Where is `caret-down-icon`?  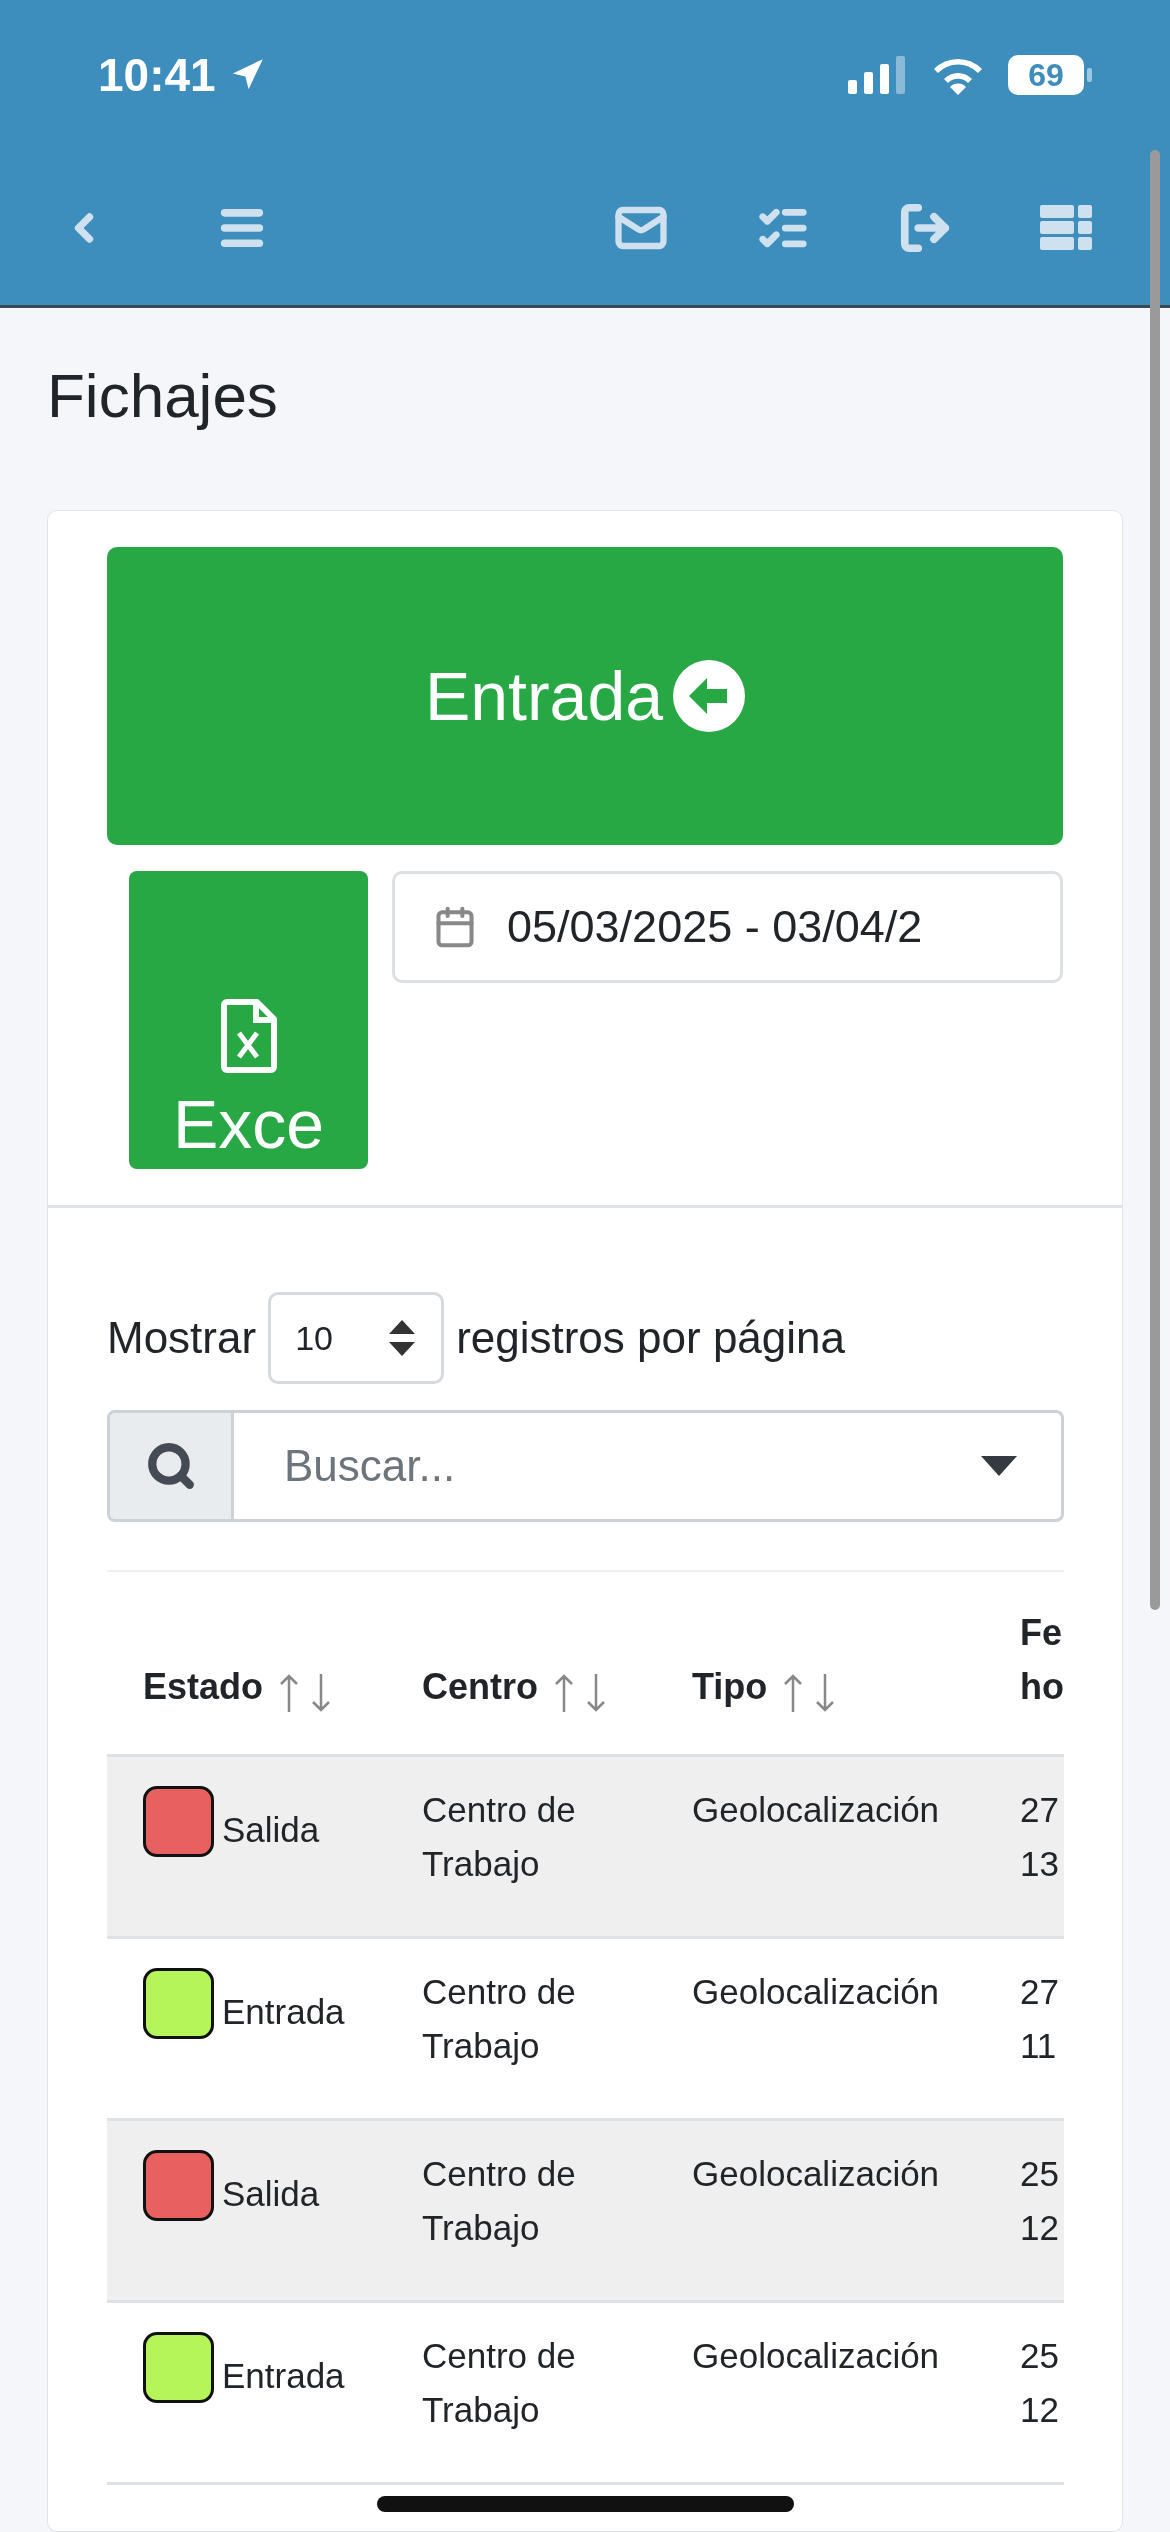 caret-down-icon is located at coordinates (999, 1466).